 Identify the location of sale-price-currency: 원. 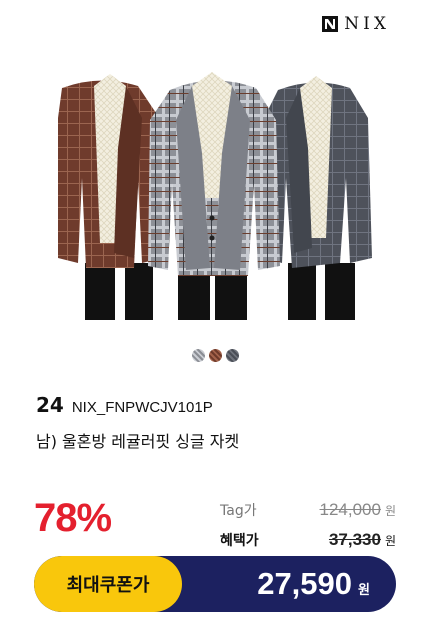
(390, 541).